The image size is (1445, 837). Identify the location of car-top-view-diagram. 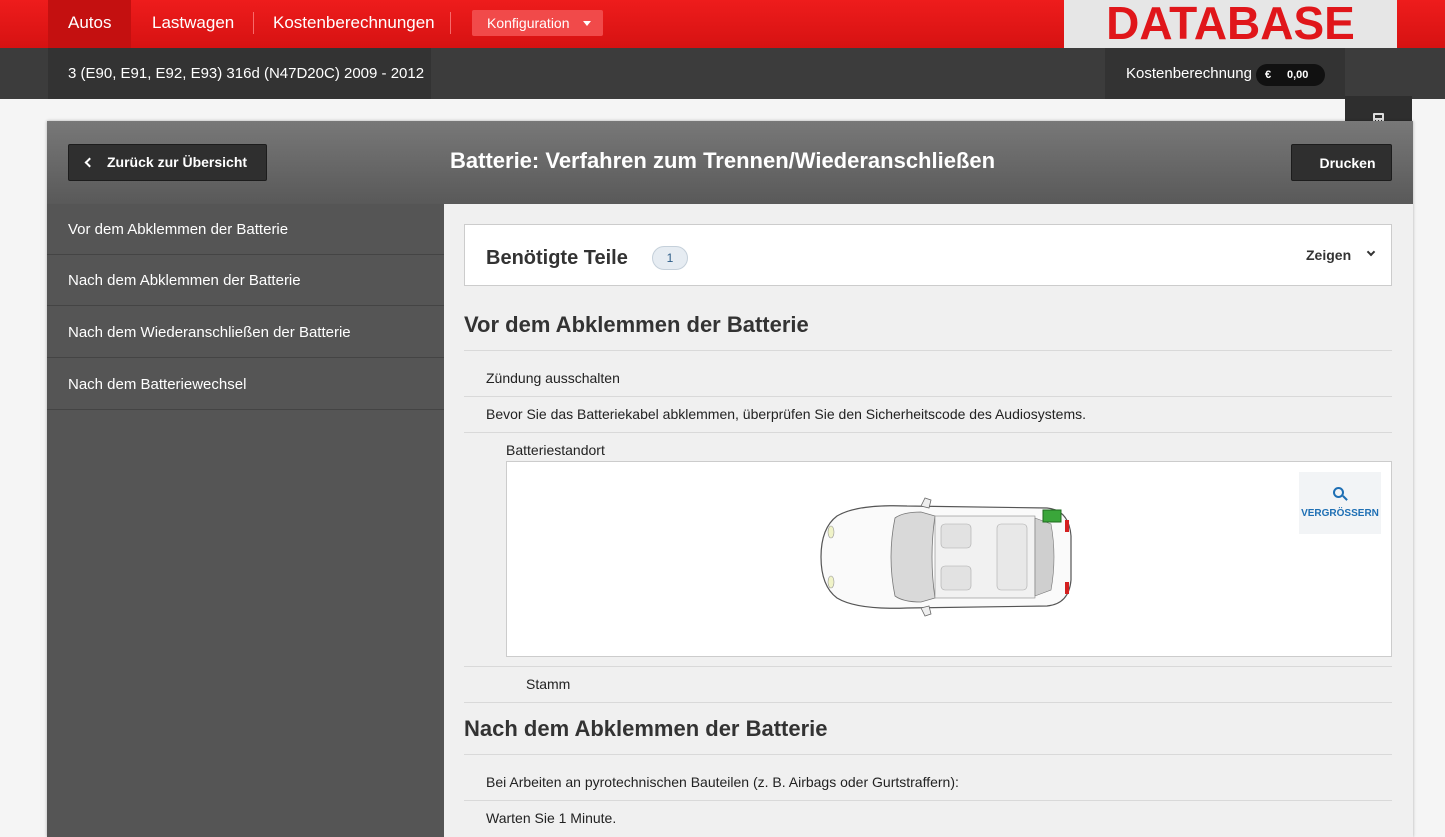
(946, 557).